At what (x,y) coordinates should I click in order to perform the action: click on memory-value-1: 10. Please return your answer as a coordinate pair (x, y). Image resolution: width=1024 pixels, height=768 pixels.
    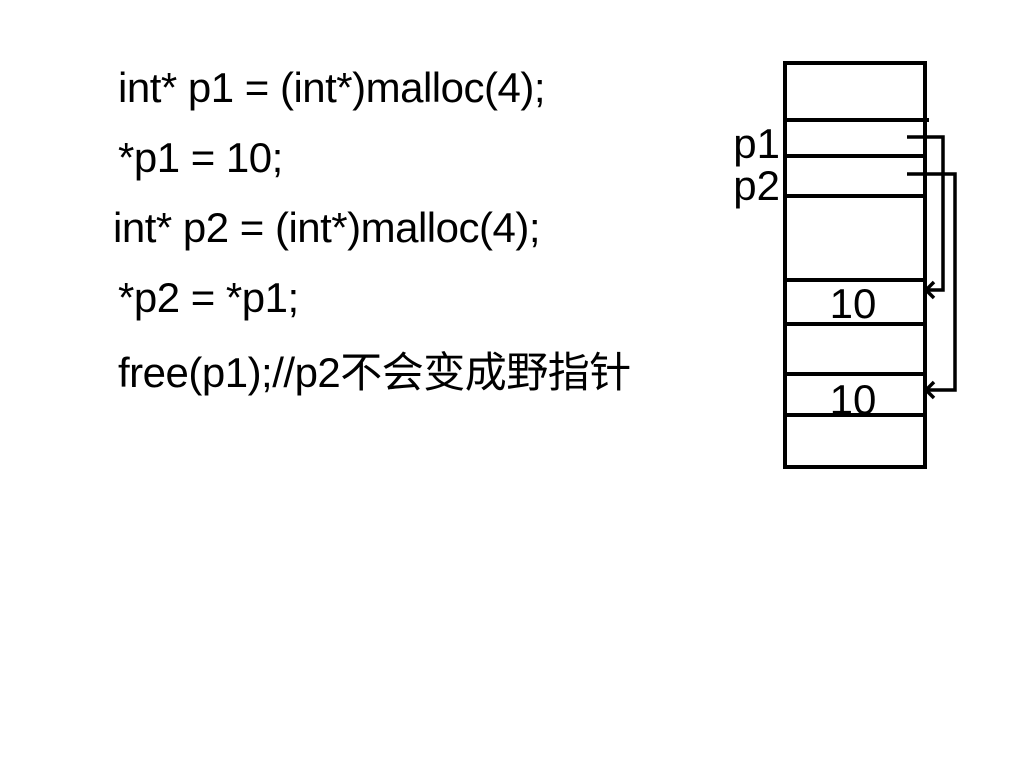
    Looking at the image, I should click on (853, 303).